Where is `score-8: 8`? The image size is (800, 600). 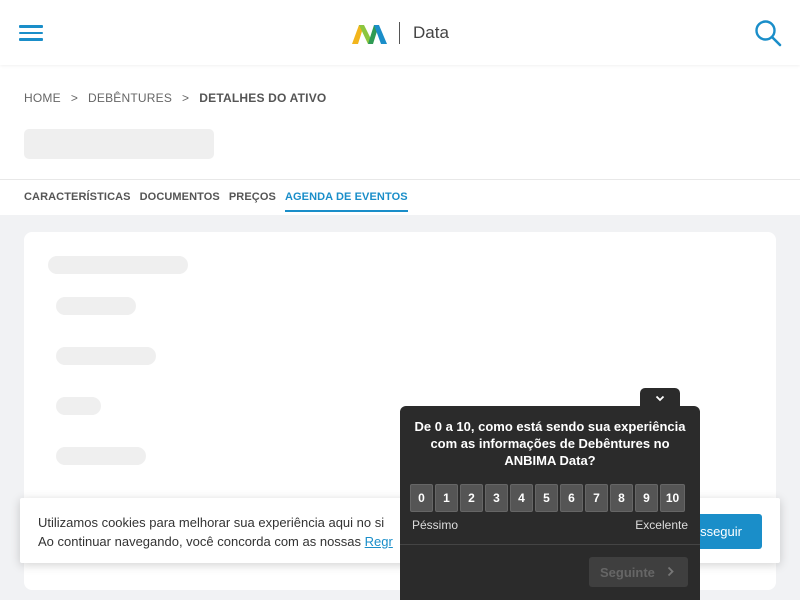 score-8: 8 is located at coordinates (621, 498).